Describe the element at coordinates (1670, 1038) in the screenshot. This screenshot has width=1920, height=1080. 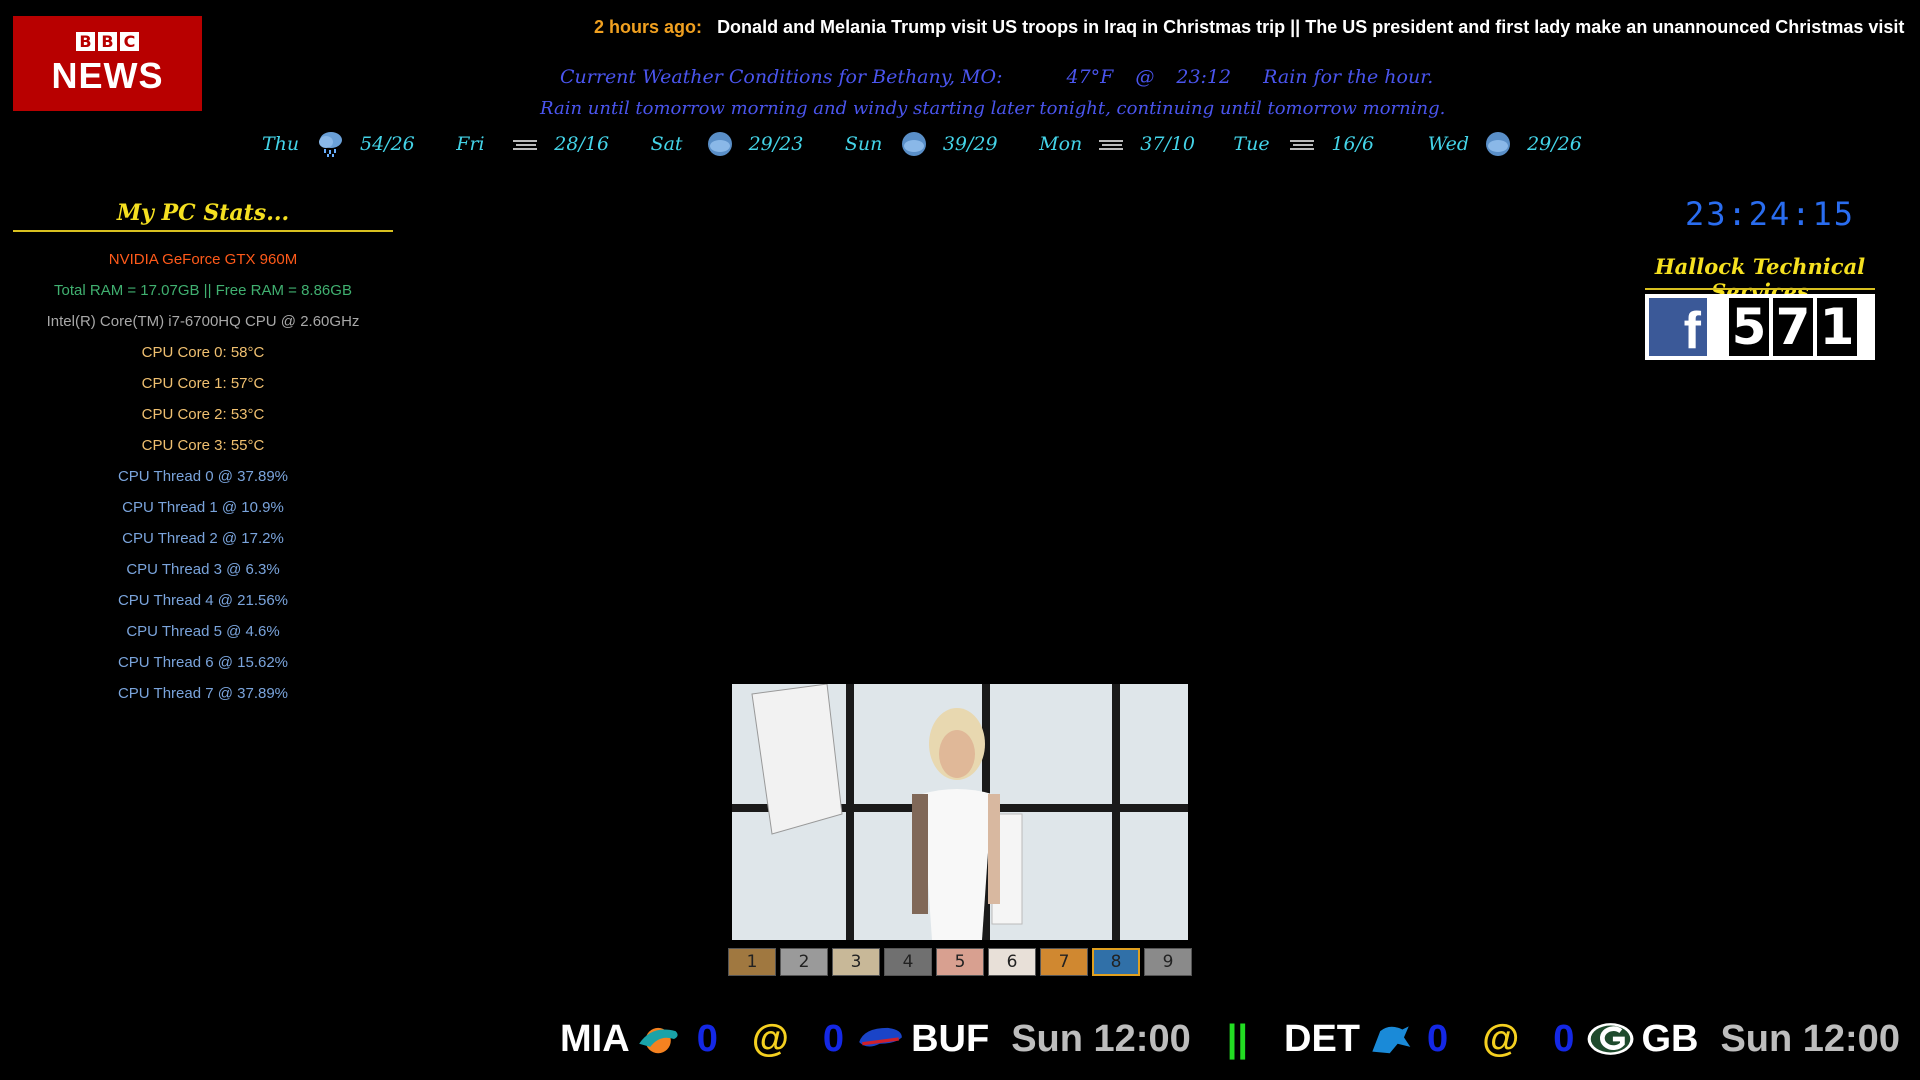
I see `home-team: GB` at that location.